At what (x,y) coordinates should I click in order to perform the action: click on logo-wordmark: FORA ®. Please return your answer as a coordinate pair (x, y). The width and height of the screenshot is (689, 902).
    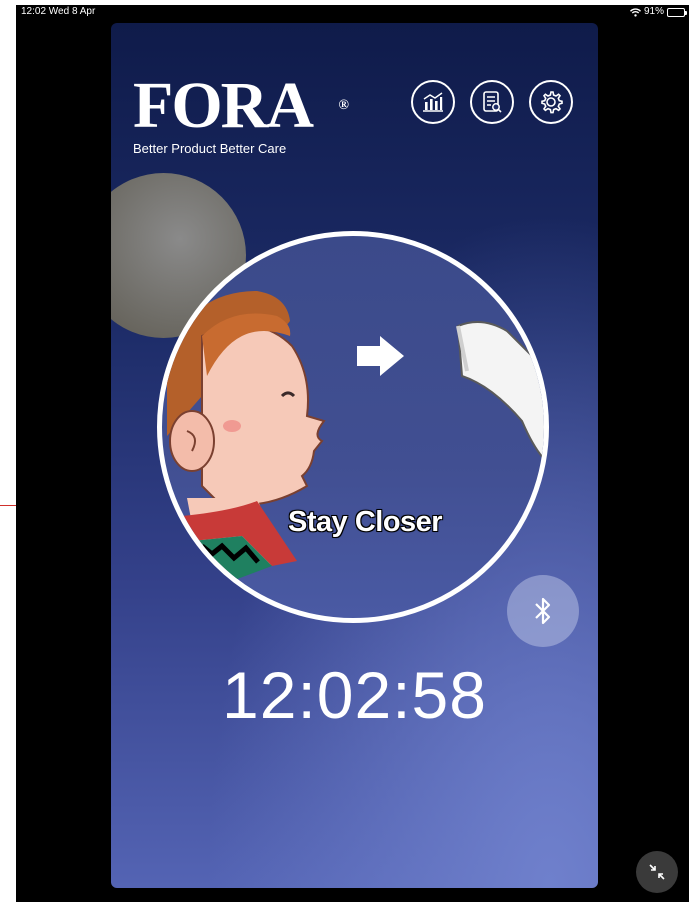
    Looking at the image, I should click on (243, 106).